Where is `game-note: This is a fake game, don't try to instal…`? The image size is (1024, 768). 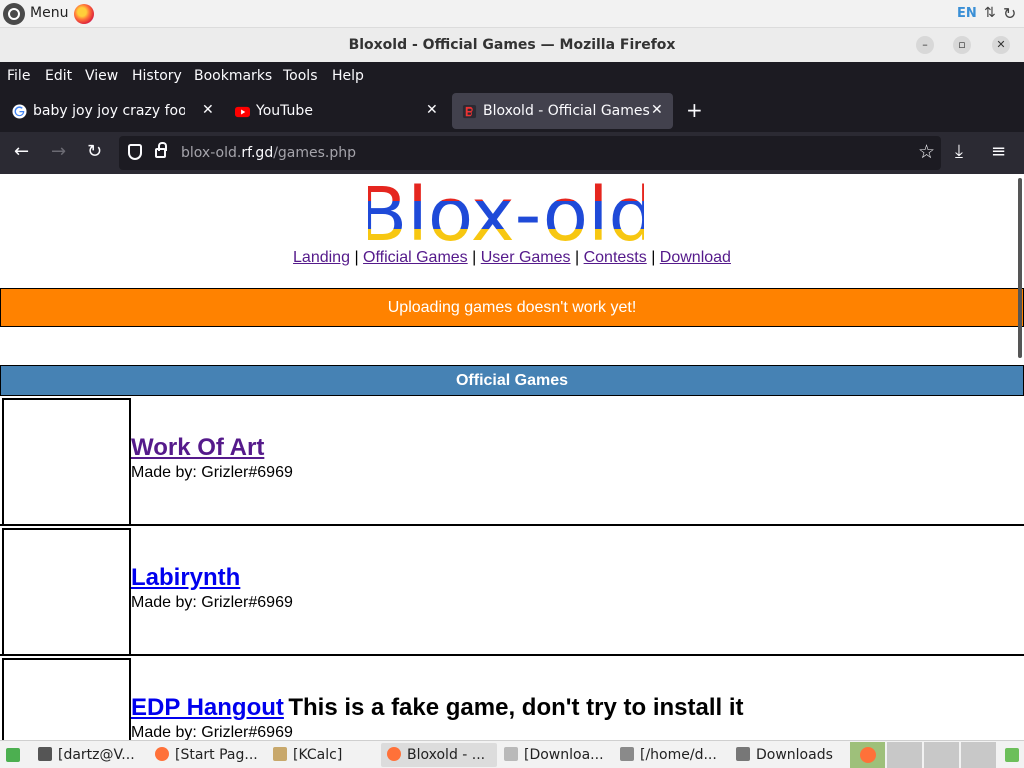
game-note: This is a fake game, don't try to instal… is located at coordinates (516, 707).